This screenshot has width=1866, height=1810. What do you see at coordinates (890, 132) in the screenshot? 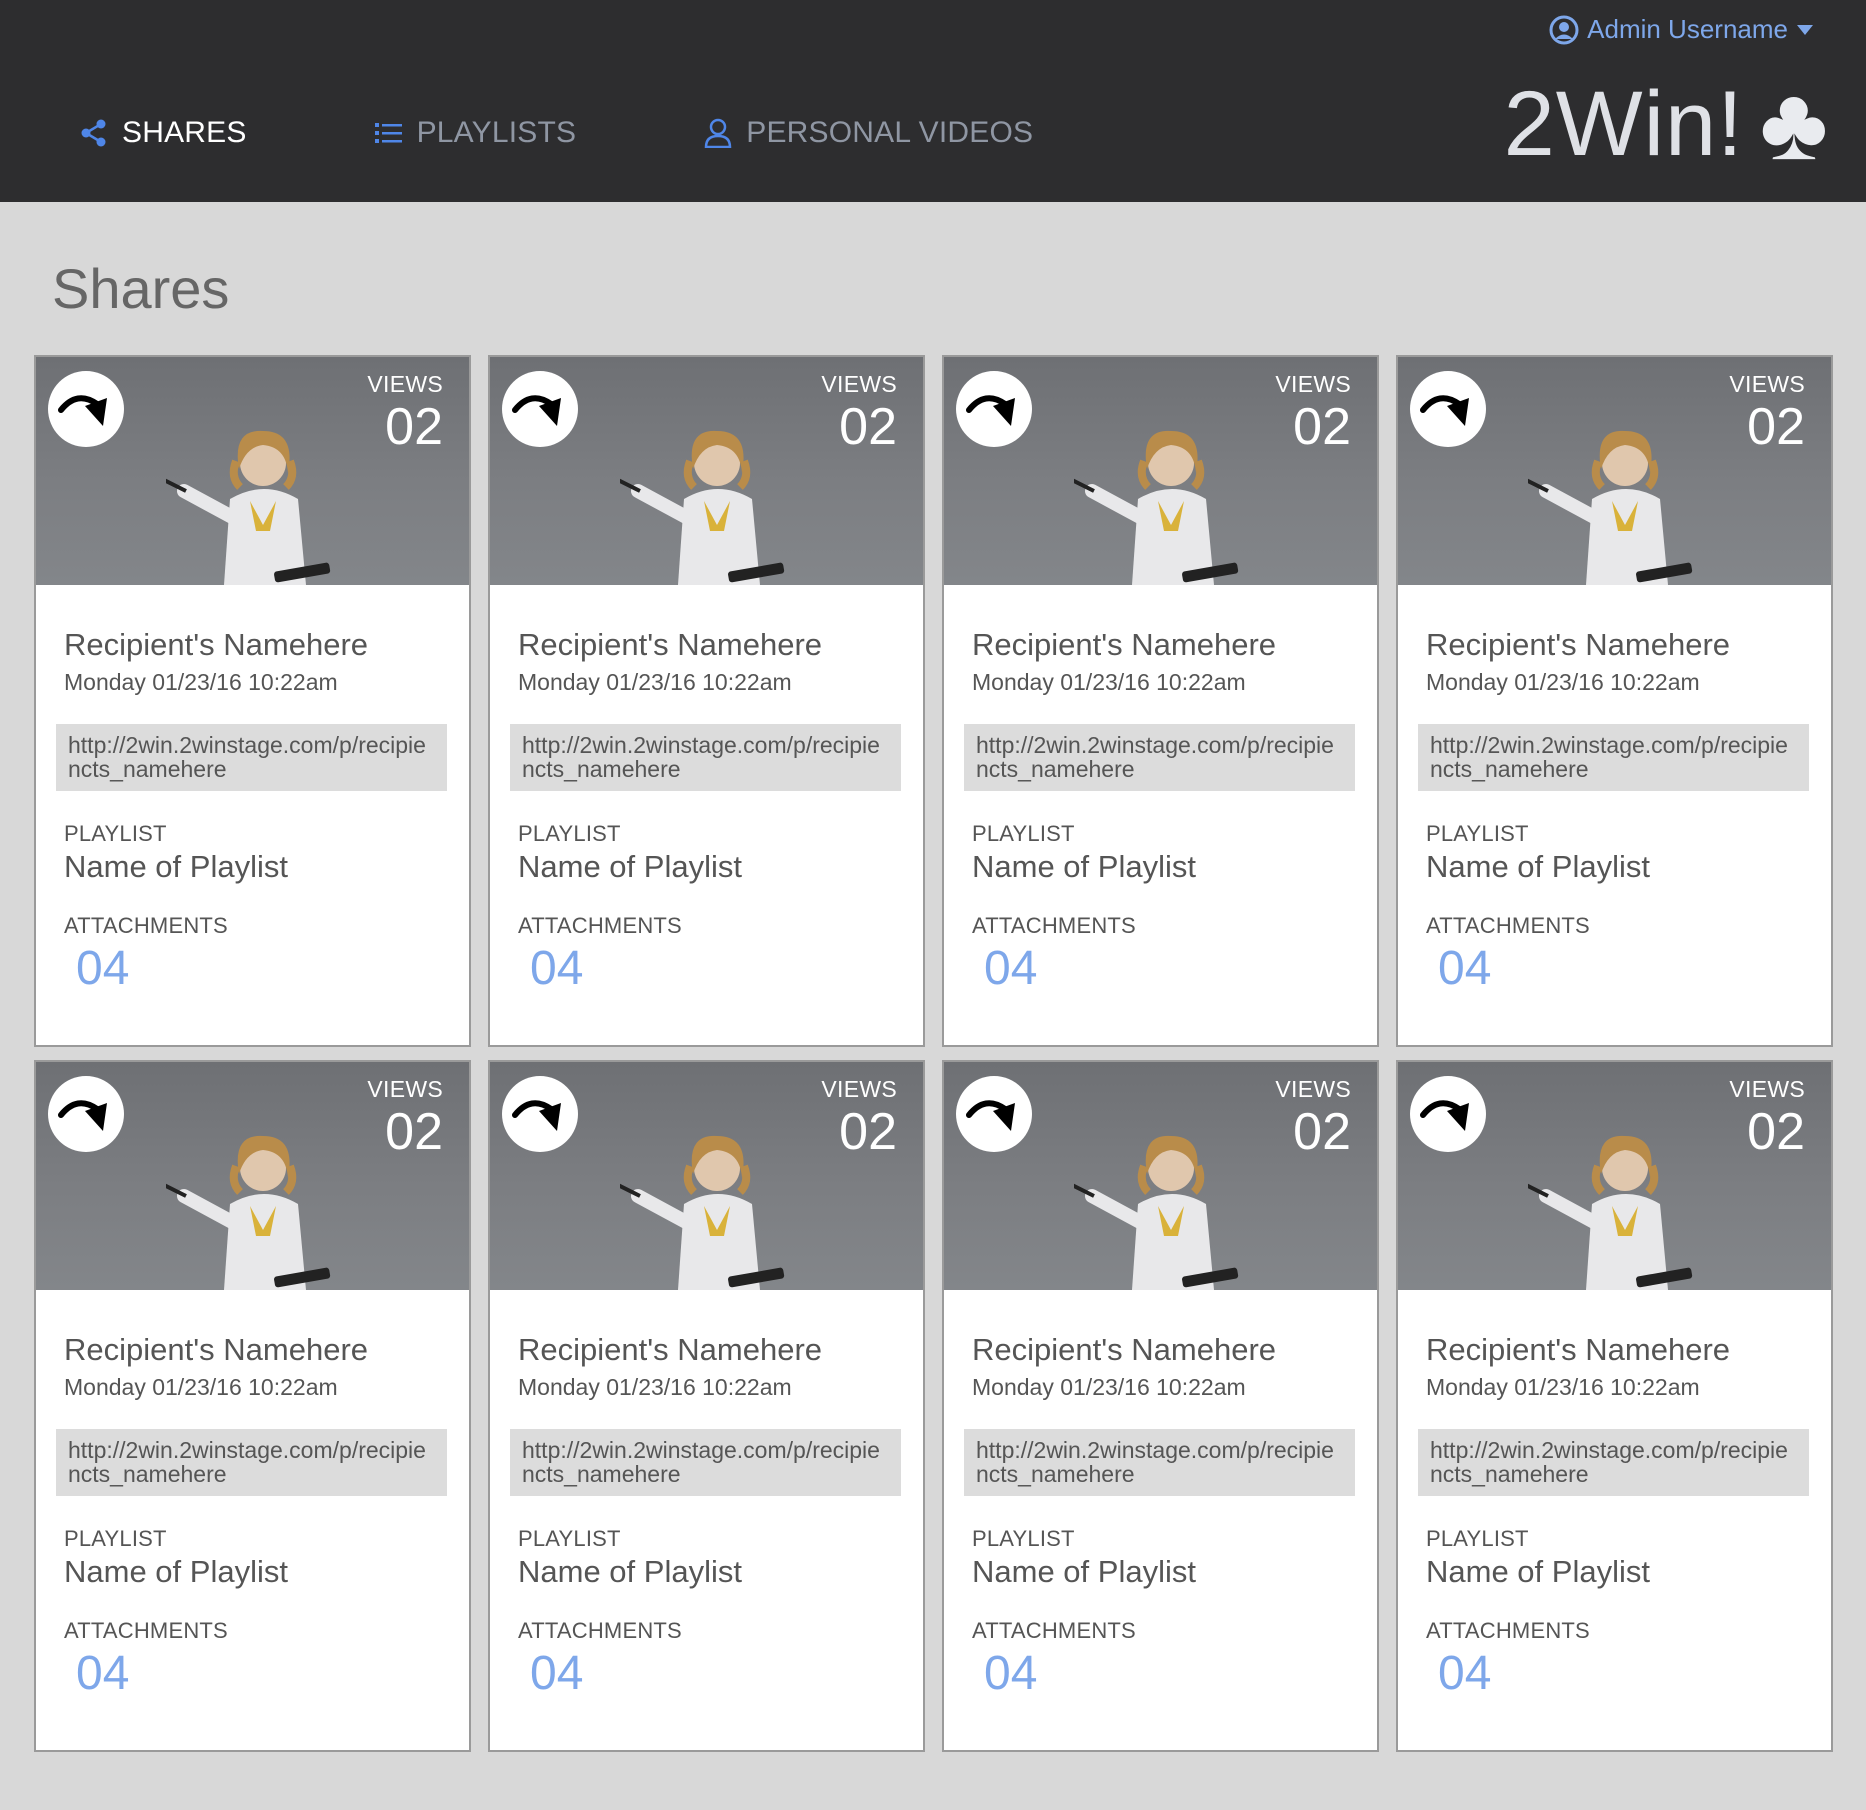
I see `nav-label-personal-videos: PERSONAL VIDEOS` at bounding box center [890, 132].